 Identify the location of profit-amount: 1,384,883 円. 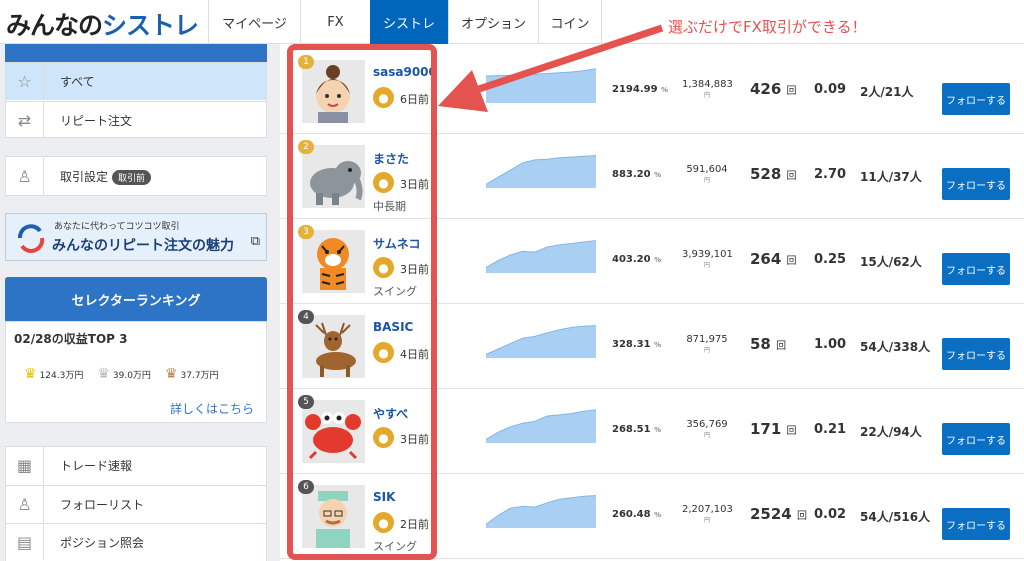
(707, 89).